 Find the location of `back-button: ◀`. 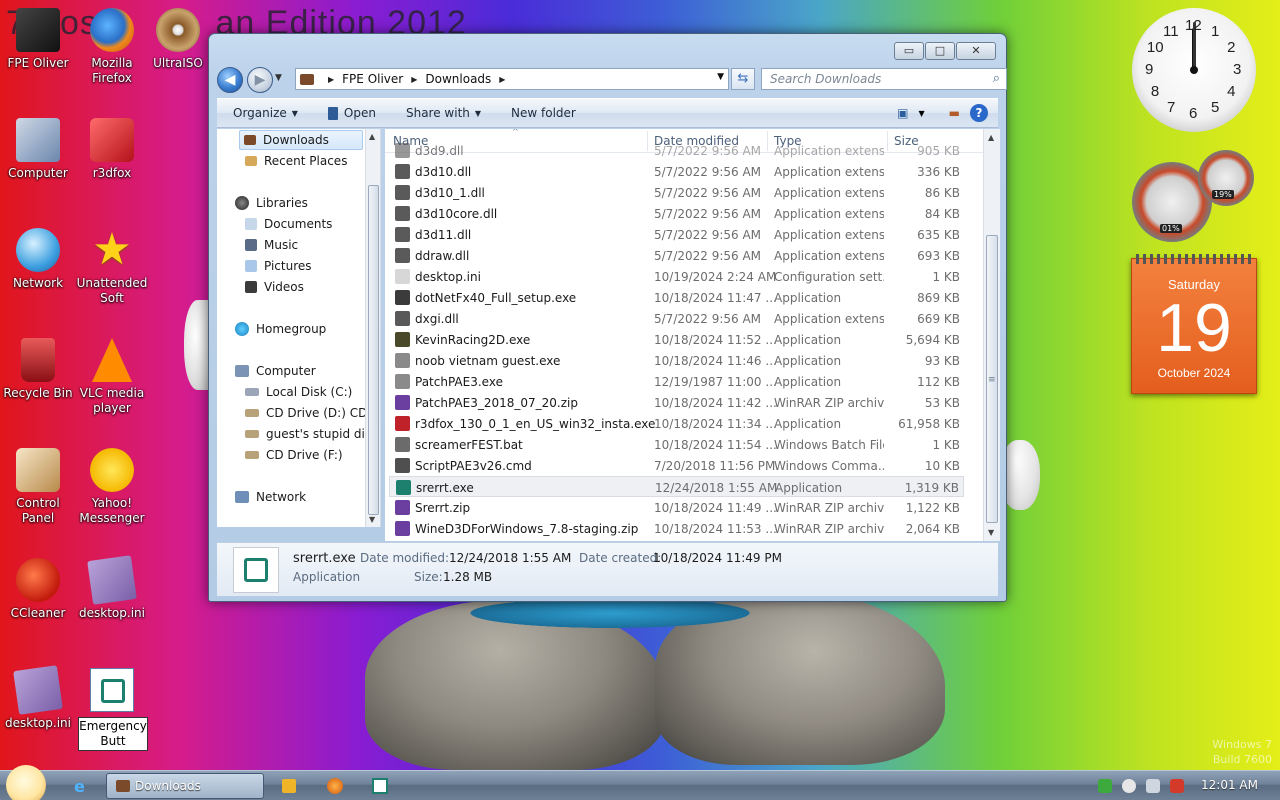

back-button: ◀ is located at coordinates (230, 80).